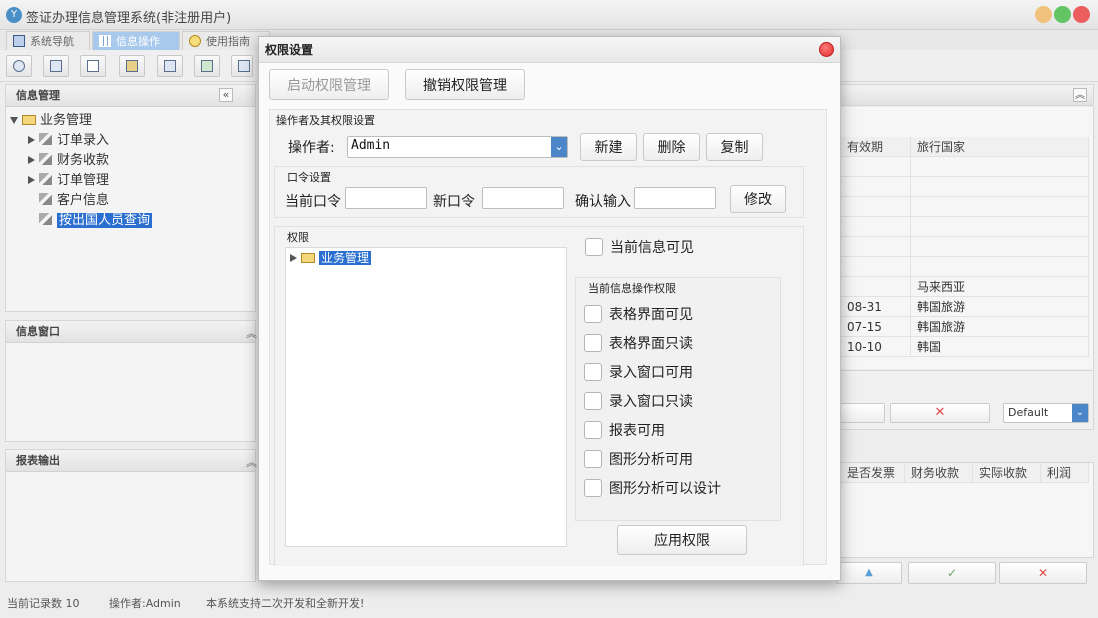 This screenshot has height=618, width=1098. I want to click on tree-root-business: 业务管理, so click(51, 121).